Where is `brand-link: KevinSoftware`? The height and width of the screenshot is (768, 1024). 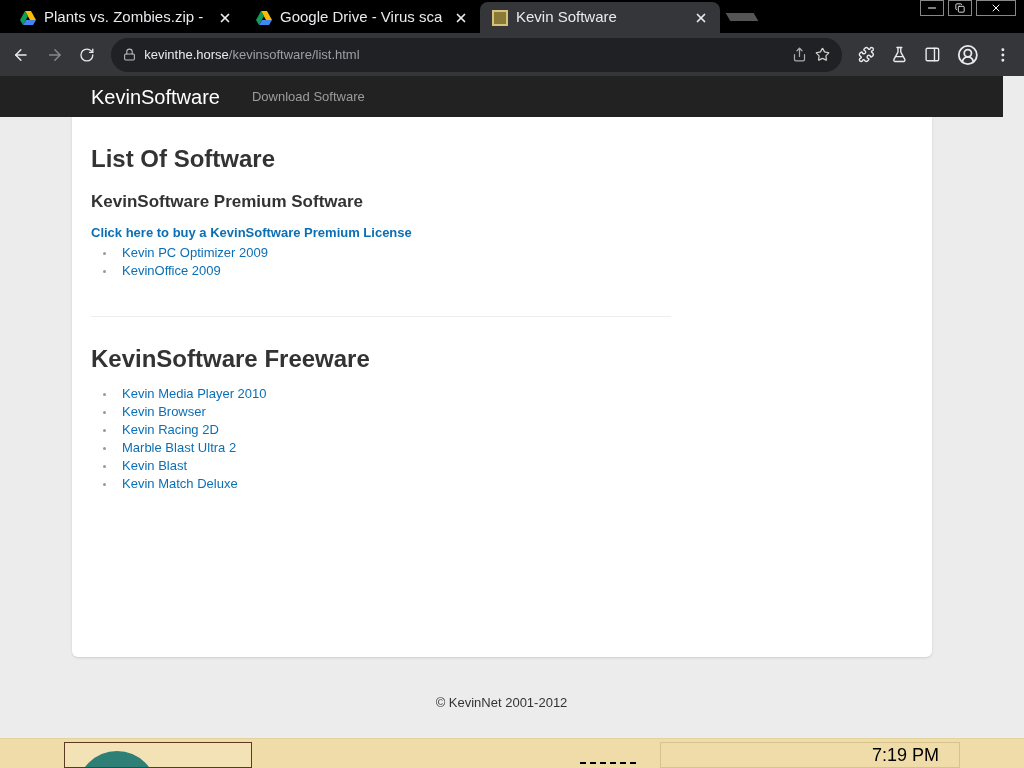 brand-link: KevinSoftware is located at coordinates (155, 96).